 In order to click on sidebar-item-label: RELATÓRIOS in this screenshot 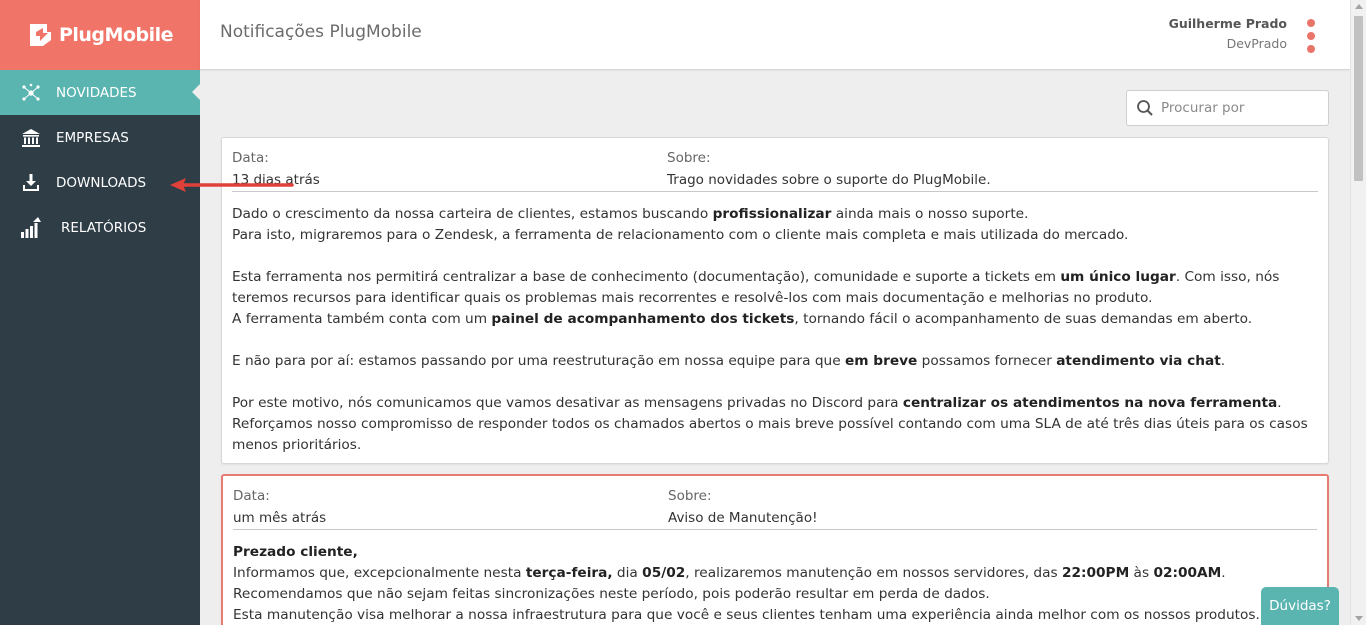, I will do `click(104, 227)`.